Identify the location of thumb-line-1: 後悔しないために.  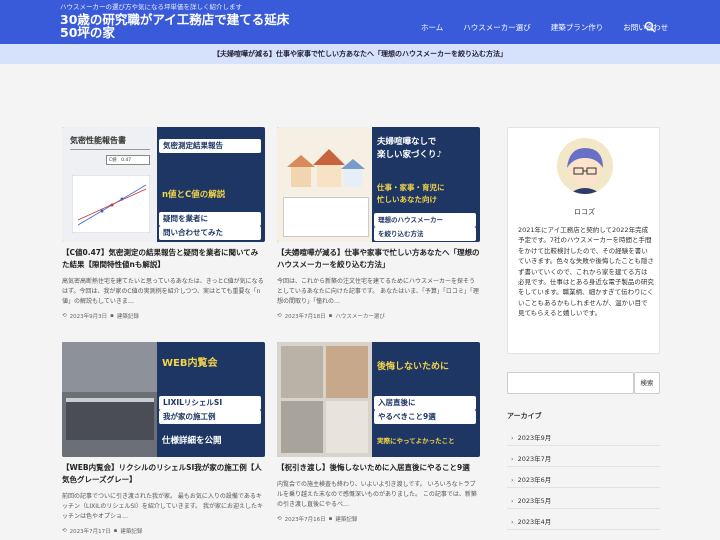
(413, 367).